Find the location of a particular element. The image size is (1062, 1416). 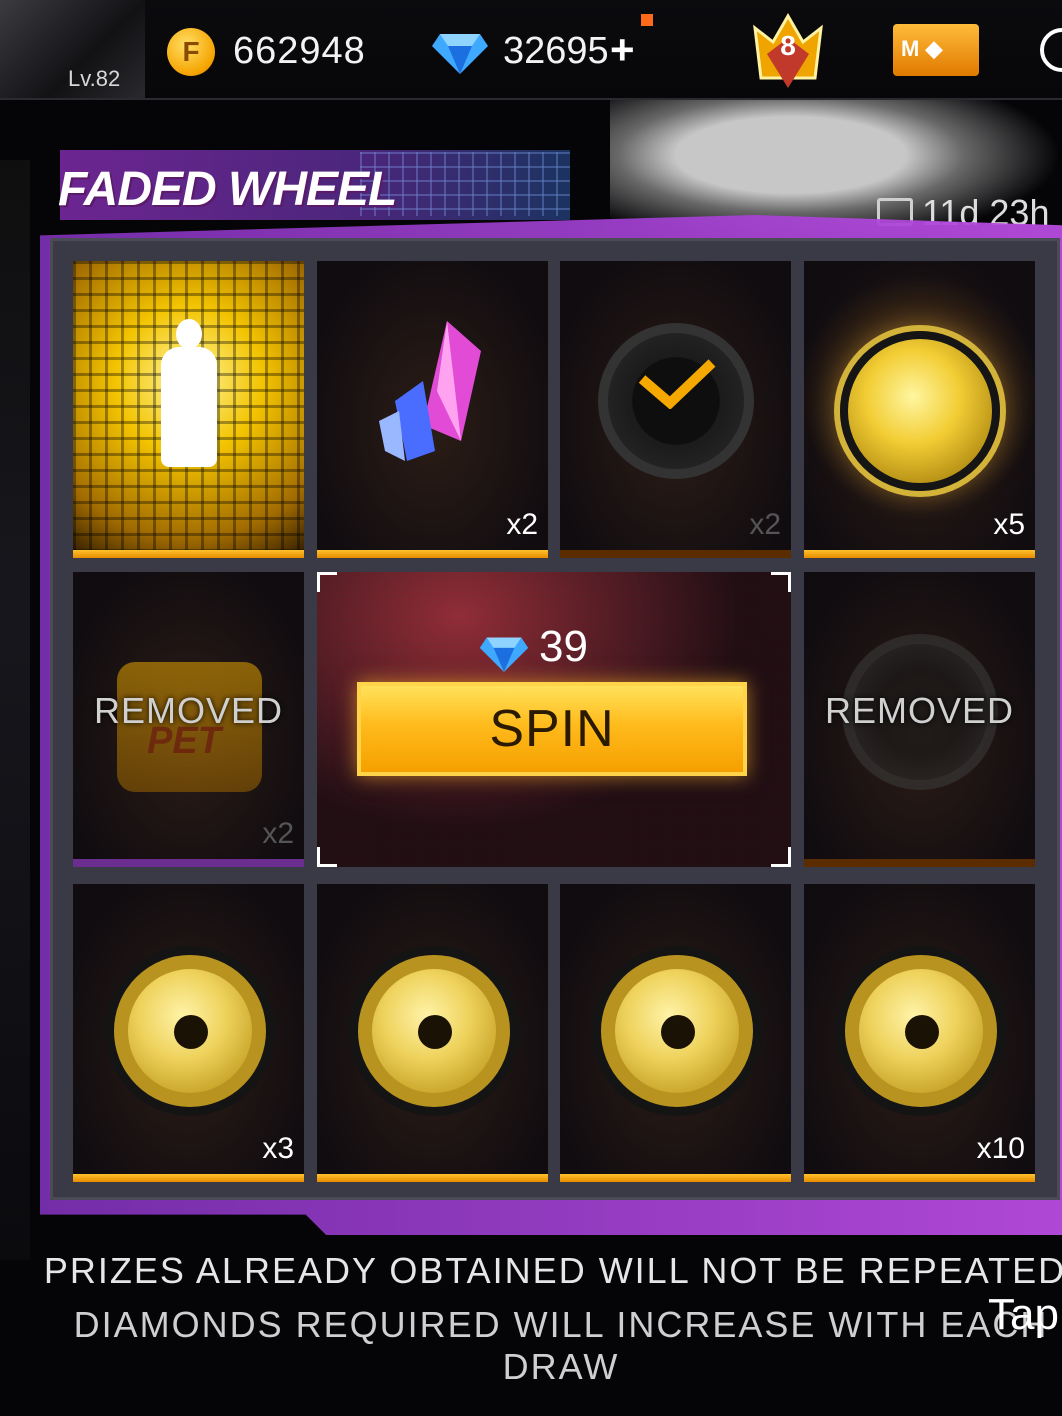

gold-coin-icon: F is located at coordinates (191, 52).